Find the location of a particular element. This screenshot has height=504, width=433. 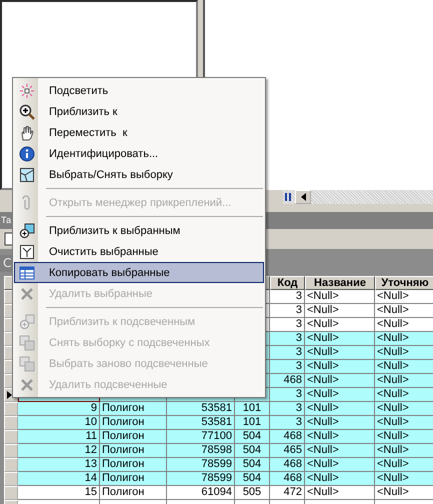

table-cell: 12 is located at coordinates (59, 451).